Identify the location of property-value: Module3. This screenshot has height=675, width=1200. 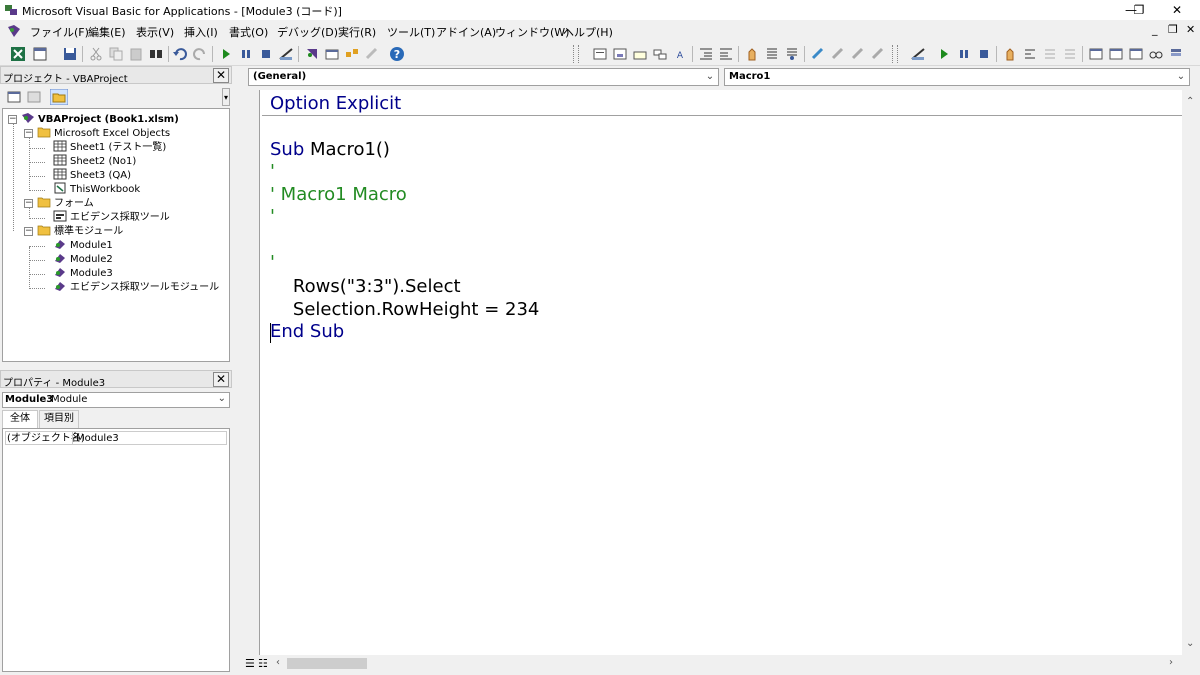
(97, 438).